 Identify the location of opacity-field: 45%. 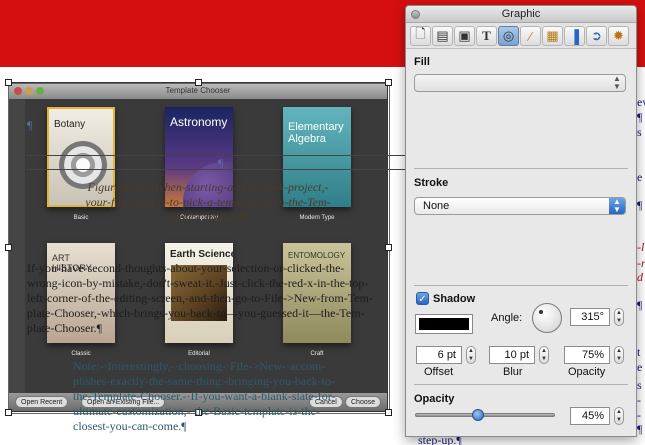
(590, 416).